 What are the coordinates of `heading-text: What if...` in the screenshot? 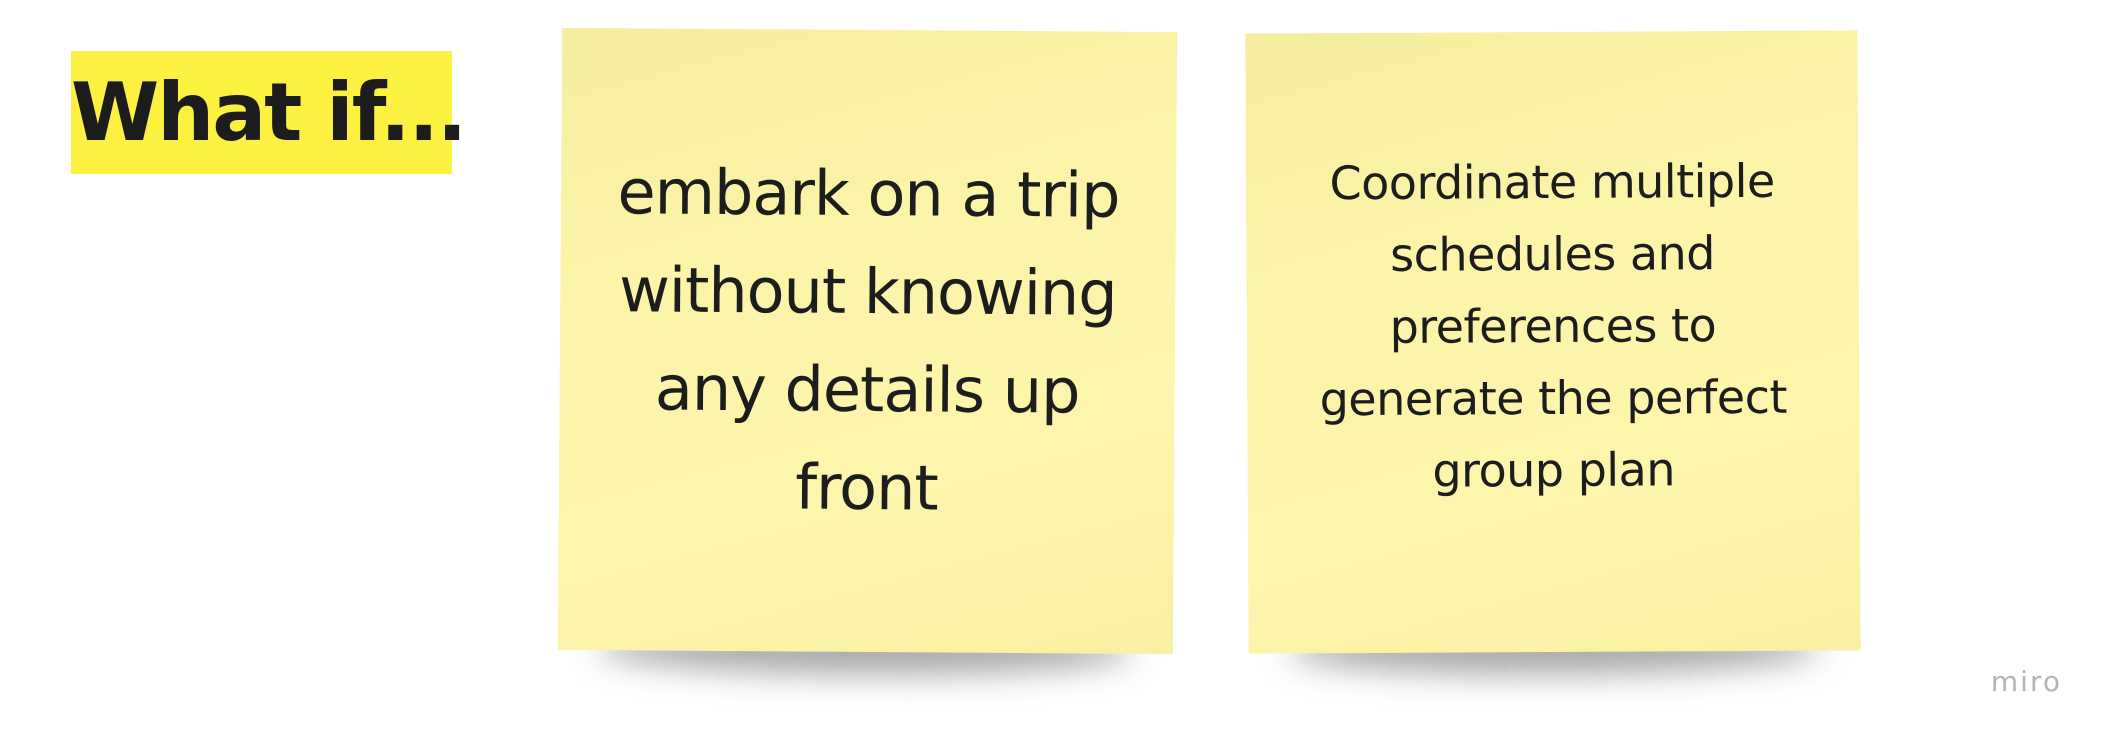 It's located at (269, 112).